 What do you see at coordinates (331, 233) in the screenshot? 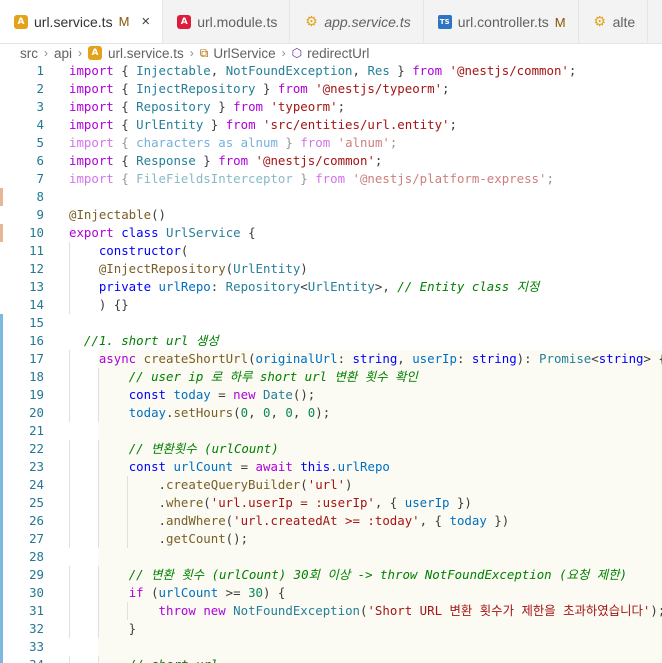
I see `code-line: 10 export class UrlService {` at bounding box center [331, 233].